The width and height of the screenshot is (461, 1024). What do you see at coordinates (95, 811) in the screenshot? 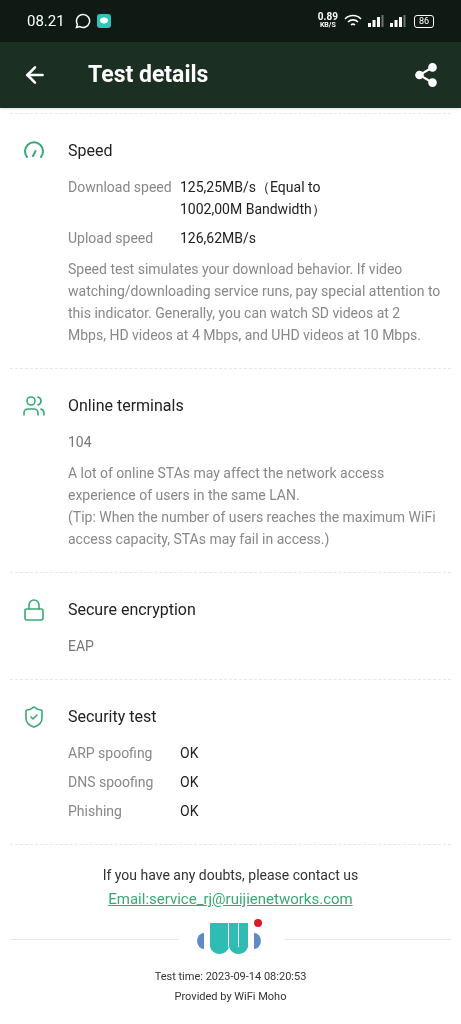
I see `row-label: Phishing` at bounding box center [95, 811].